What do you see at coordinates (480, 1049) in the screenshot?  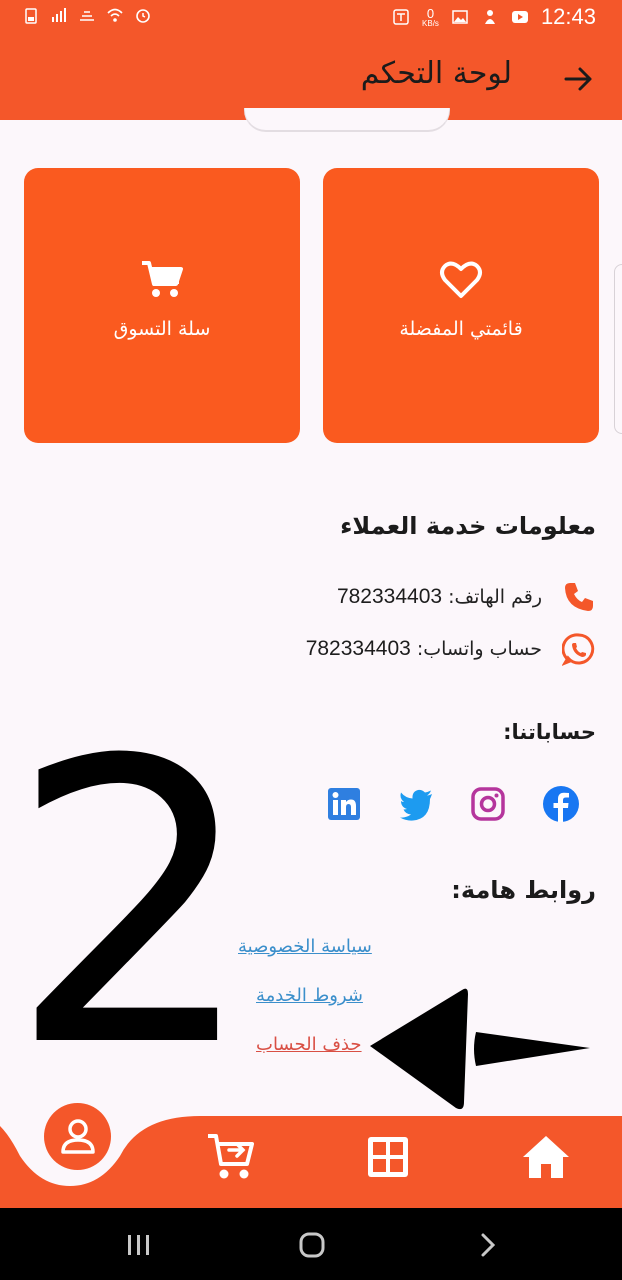 I see `annotation-arrow-icon` at bounding box center [480, 1049].